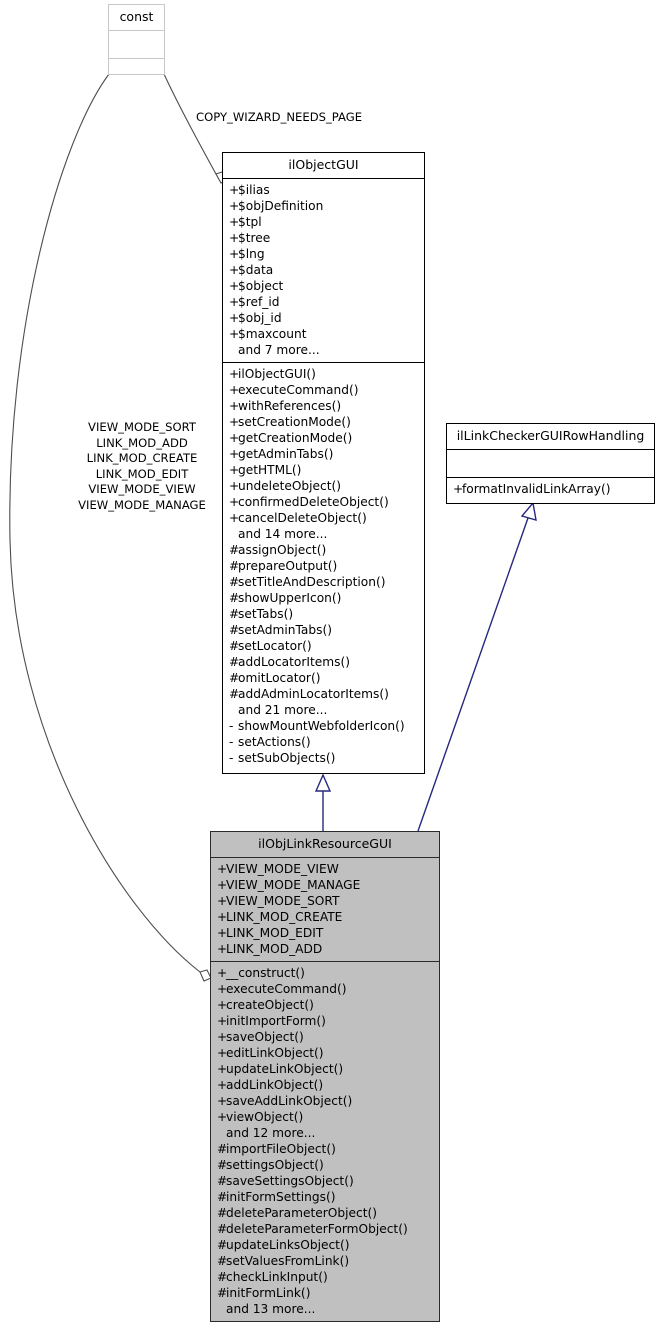 The image size is (661, 1333). What do you see at coordinates (324, 582) in the screenshot?
I see `operation-row-13: #setTitleAndDescription()` at bounding box center [324, 582].